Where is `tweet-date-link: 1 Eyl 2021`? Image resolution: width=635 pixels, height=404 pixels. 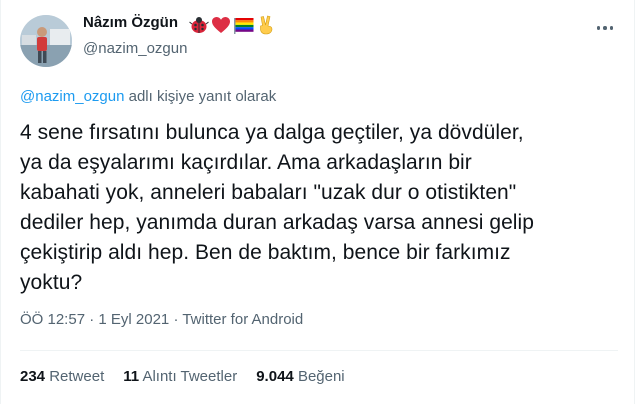
tweet-date-link: 1 Eyl 2021 is located at coordinates (133, 319).